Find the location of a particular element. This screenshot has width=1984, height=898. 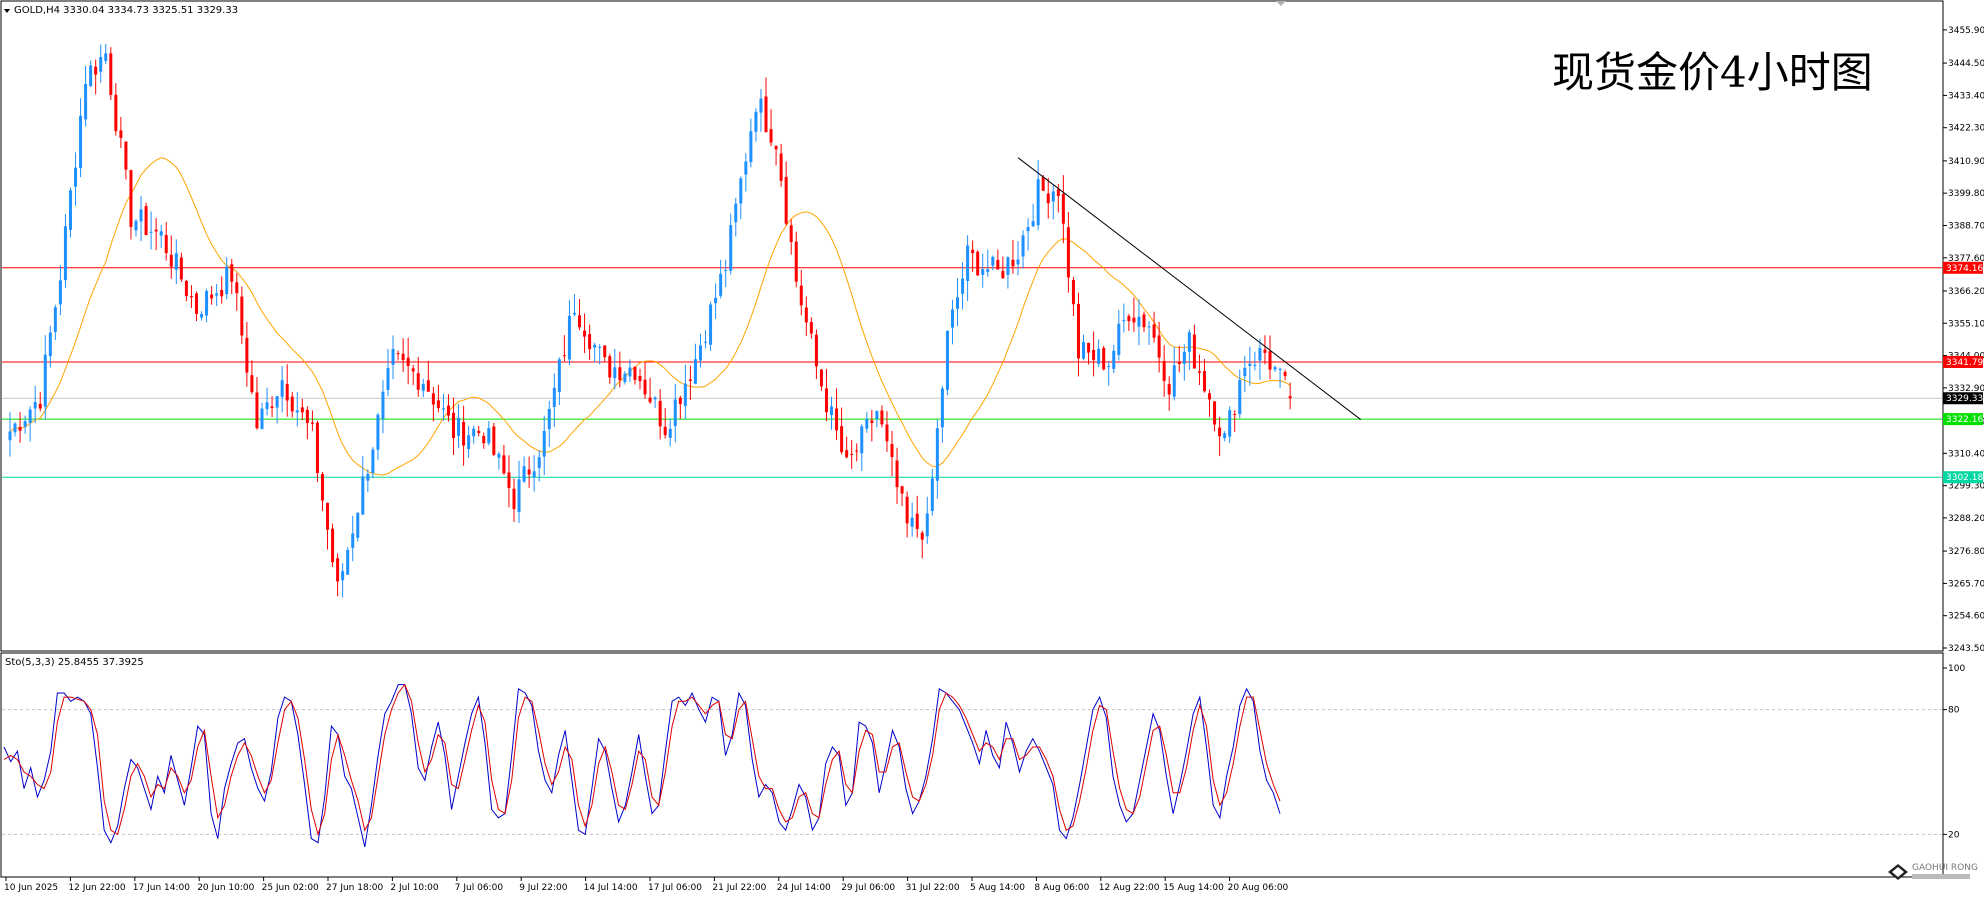

x-tick-label: 12 Jun 22:00 is located at coordinates (96, 888).